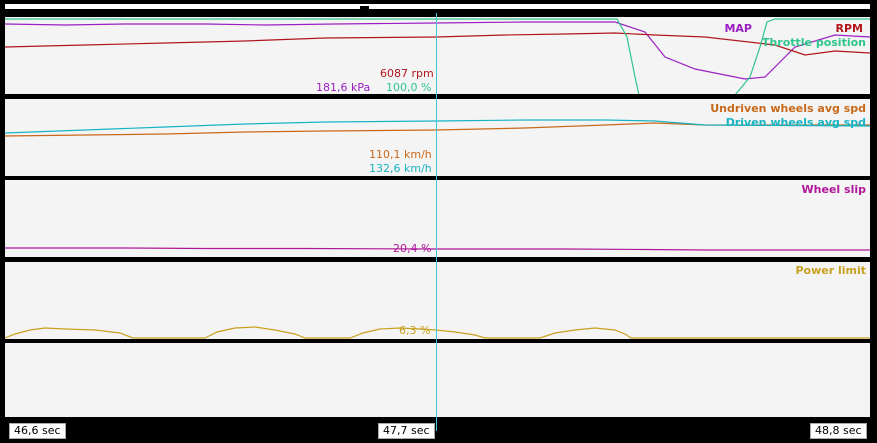 This screenshot has width=877, height=443. Describe the element at coordinates (37, 431) in the screenshot. I see `time-start-label: 46,6 sec` at that location.